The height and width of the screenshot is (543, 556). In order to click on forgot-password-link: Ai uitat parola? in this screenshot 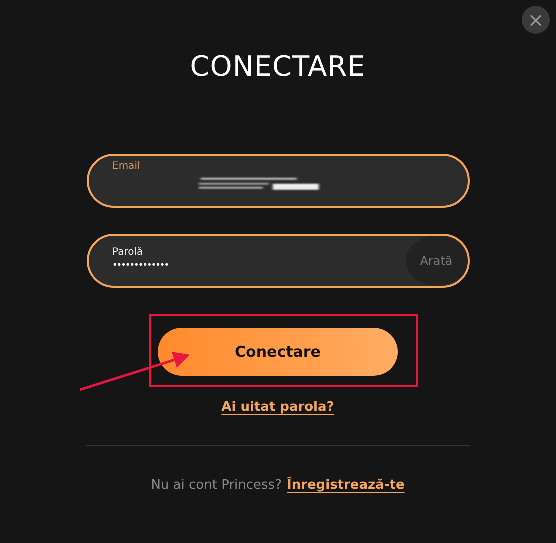, I will do `click(278, 407)`.